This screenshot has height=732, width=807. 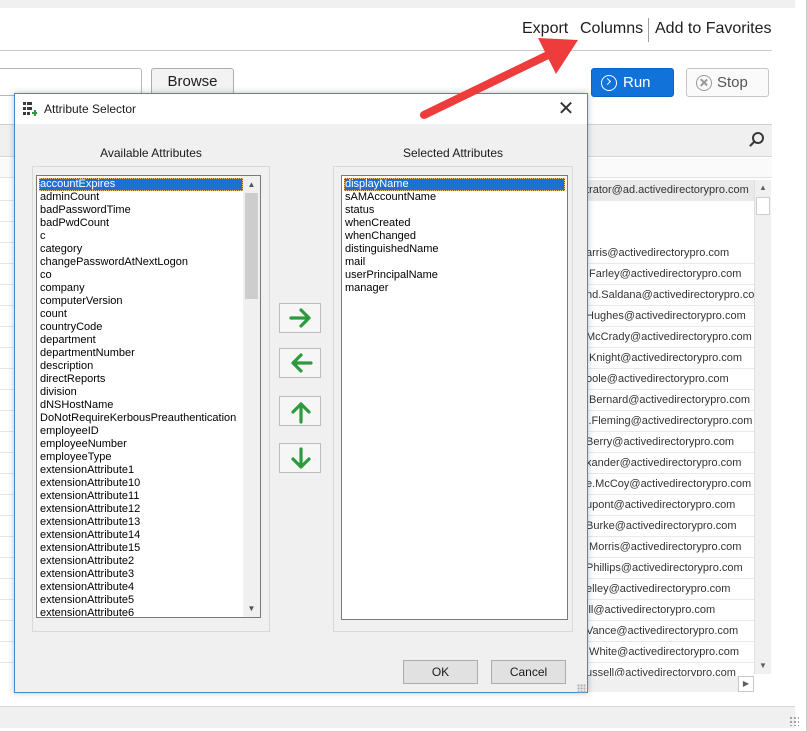 I want to click on list-item: category, so click(x=141, y=249).